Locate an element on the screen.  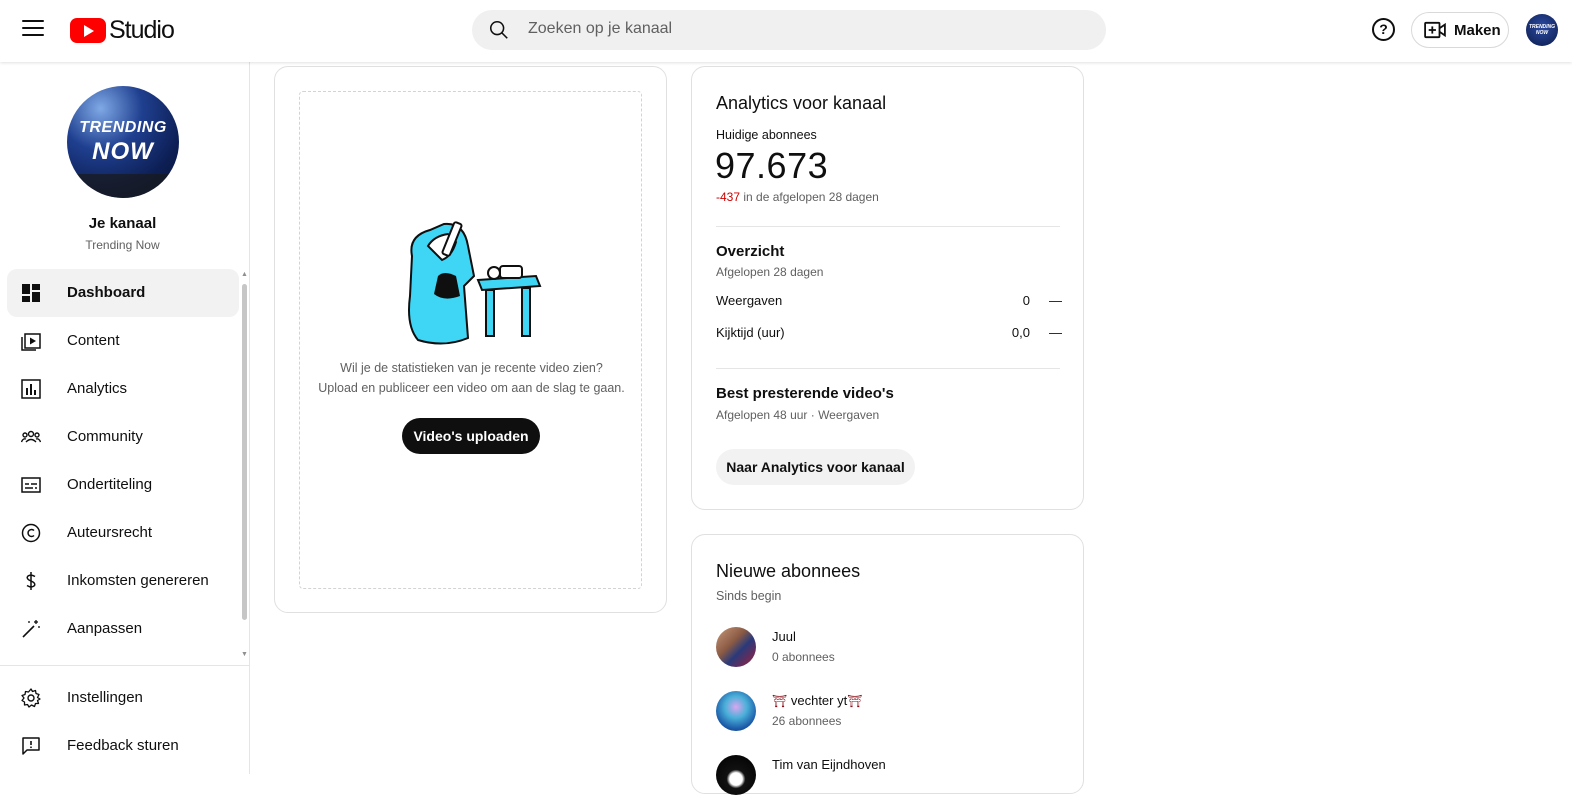
subscribers-delta: -437 in de afgelopen 28 dagen is located at coordinates (797, 197).